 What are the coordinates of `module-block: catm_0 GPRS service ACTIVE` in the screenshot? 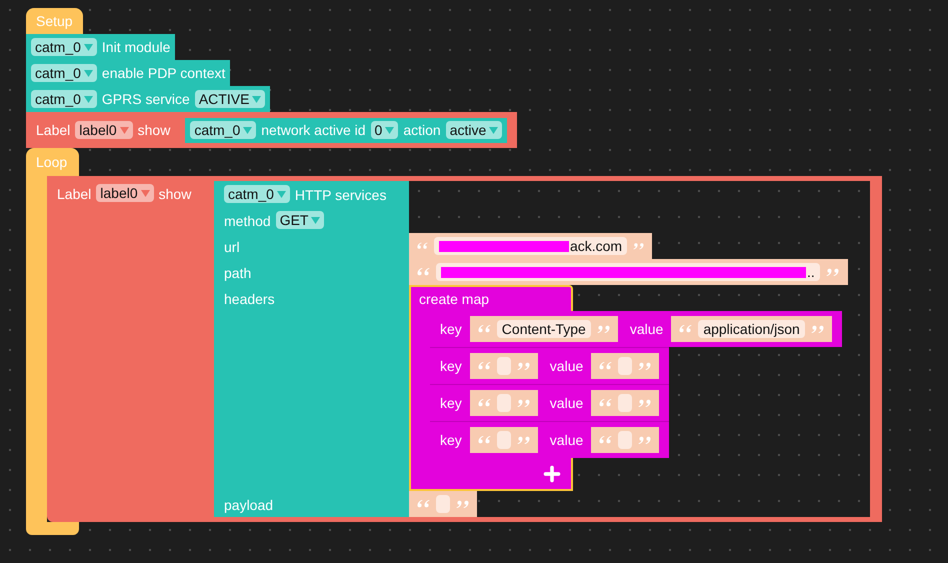 It's located at (148, 99).